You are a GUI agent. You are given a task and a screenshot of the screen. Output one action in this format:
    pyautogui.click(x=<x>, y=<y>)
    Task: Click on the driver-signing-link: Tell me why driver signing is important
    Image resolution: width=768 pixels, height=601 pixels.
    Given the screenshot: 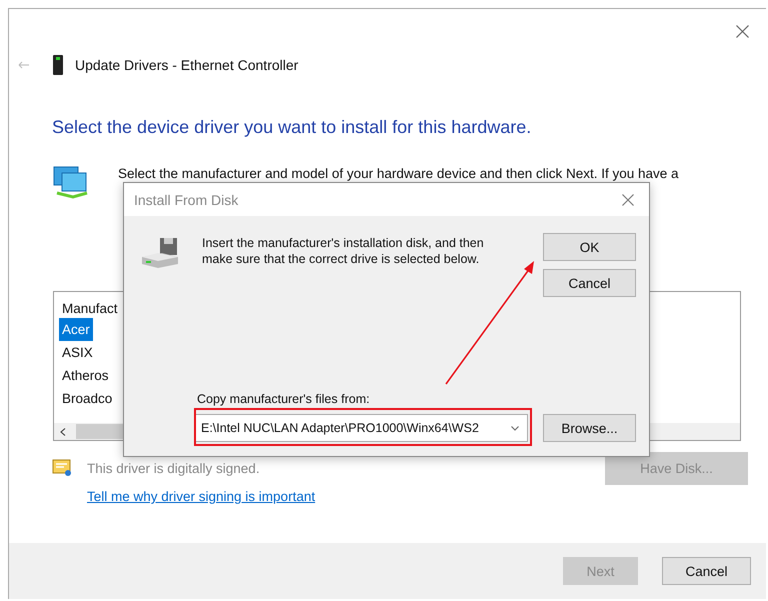 What is the action you would take?
    pyautogui.click(x=201, y=496)
    